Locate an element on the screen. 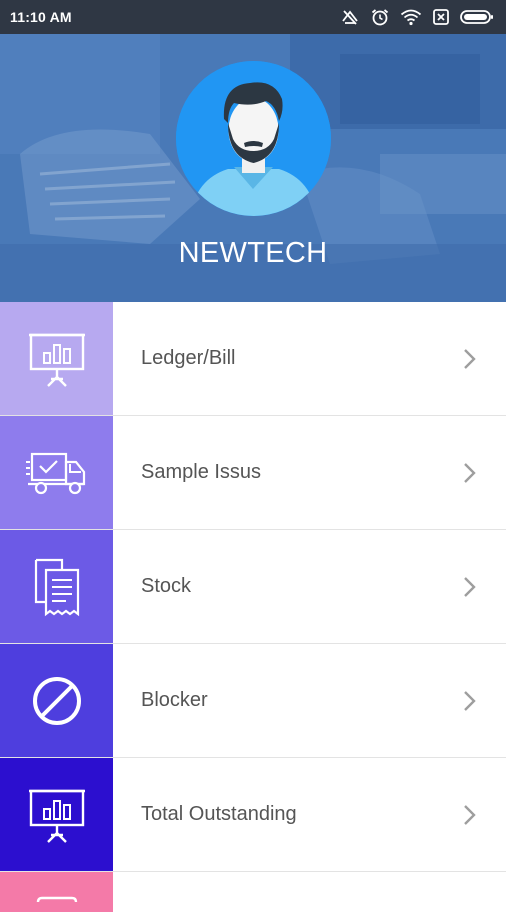  menu-item-ledger-bill: Ledger/Bill is located at coordinates (253, 359).